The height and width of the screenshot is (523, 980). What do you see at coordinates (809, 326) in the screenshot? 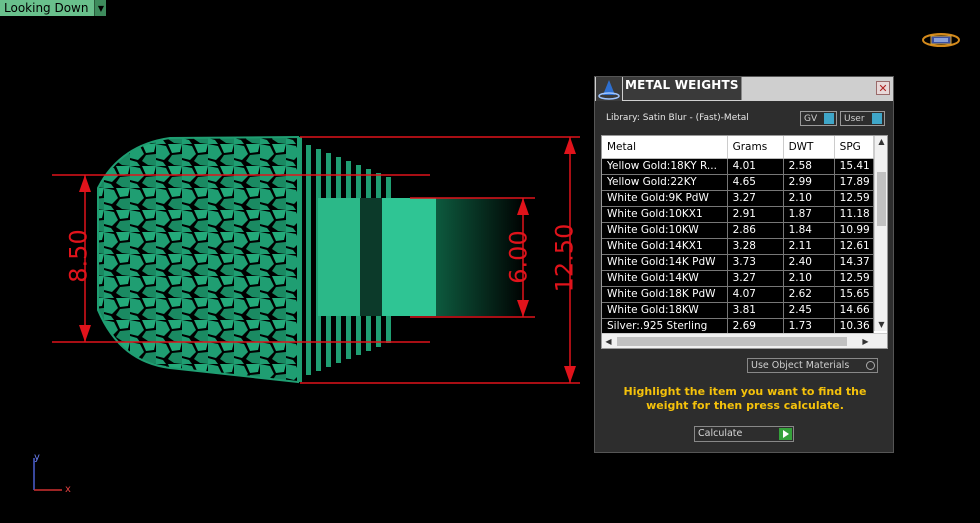
I see `cell-dwt: 1.73` at bounding box center [809, 326].